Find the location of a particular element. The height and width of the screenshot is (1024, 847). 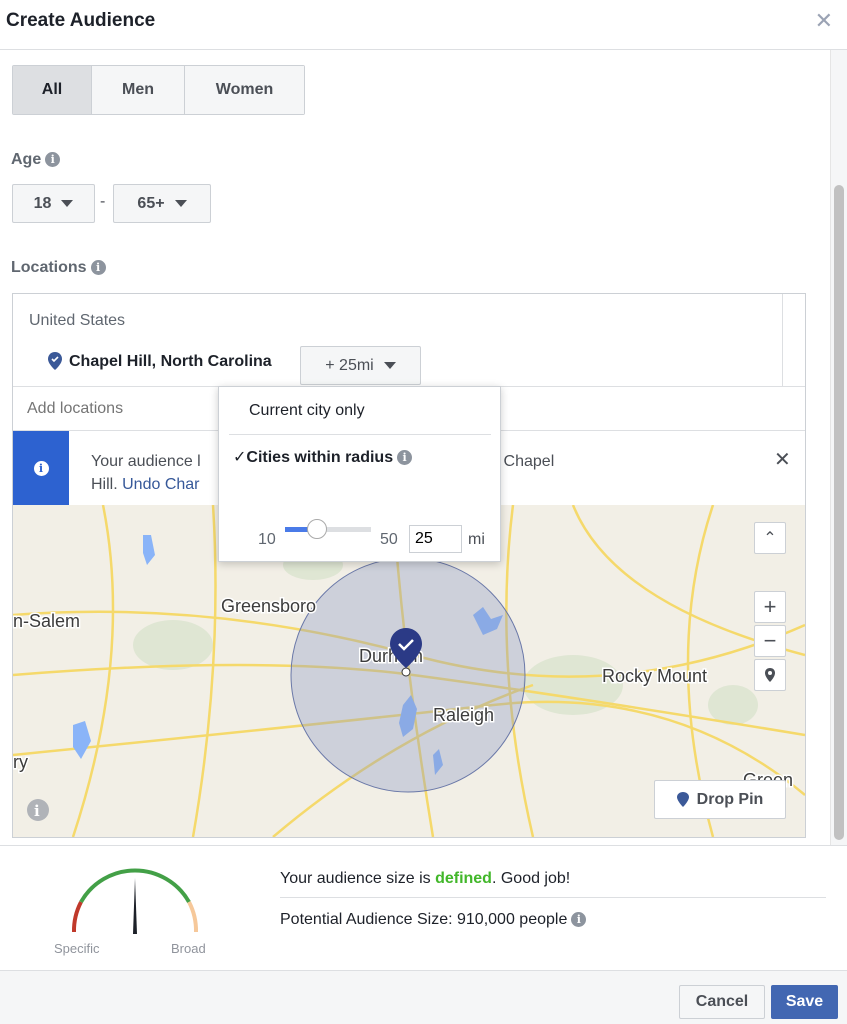

status-text: . Good job! is located at coordinates (531, 878).